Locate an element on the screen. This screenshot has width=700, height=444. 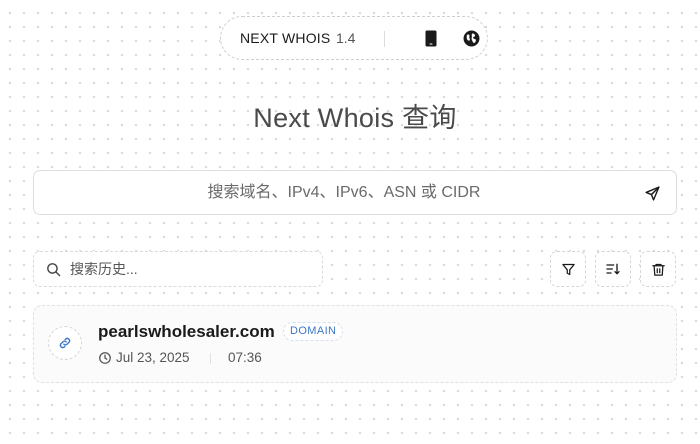
history-item-type-badge: DOMAIN is located at coordinates (313, 331).